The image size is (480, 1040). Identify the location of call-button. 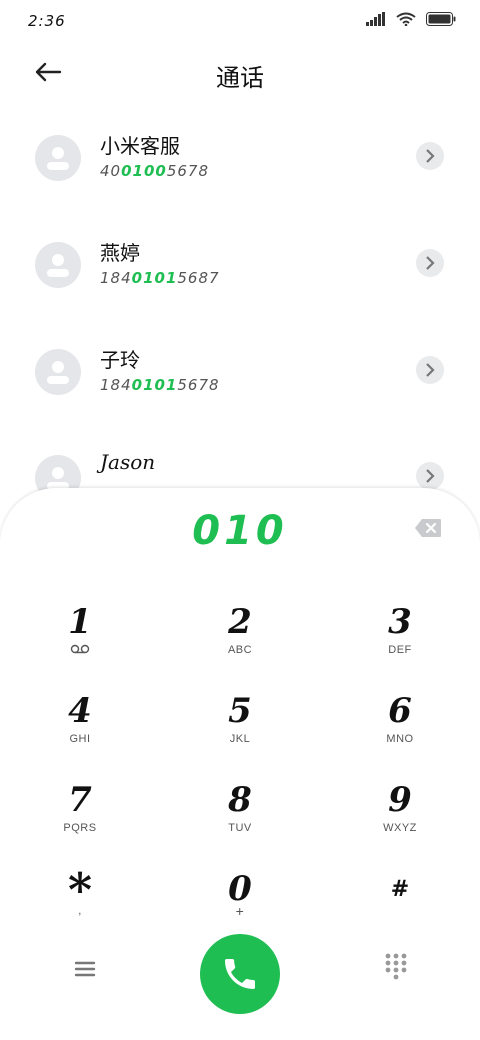
(240, 974).